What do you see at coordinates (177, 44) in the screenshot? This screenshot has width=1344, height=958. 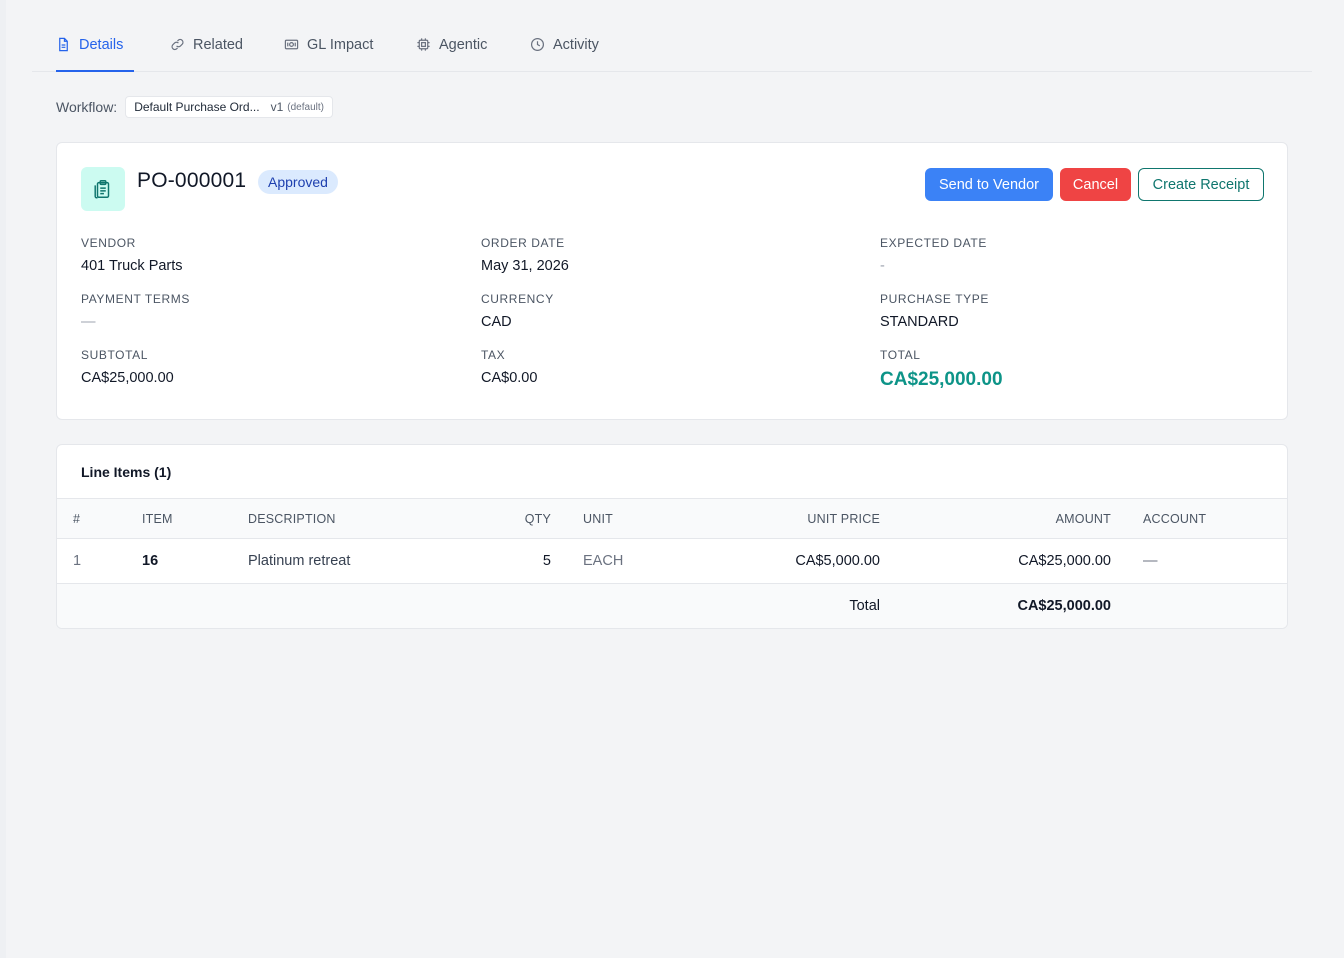 I see `link-icon` at bounding box center [177, 44].